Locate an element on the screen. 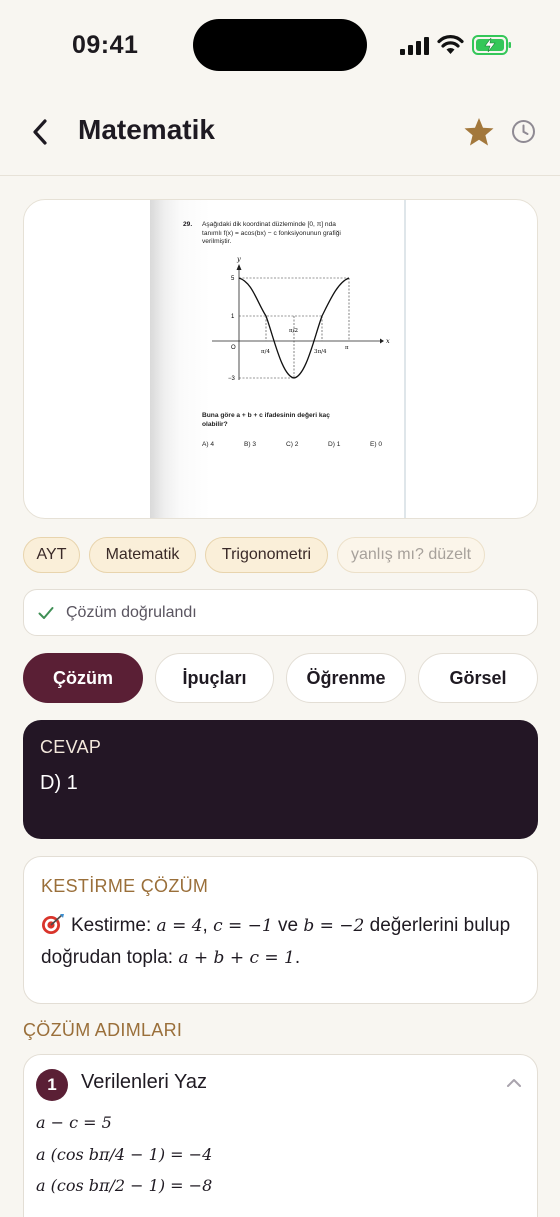  answer-value: D) 1 is located at coordinates (59, 783).